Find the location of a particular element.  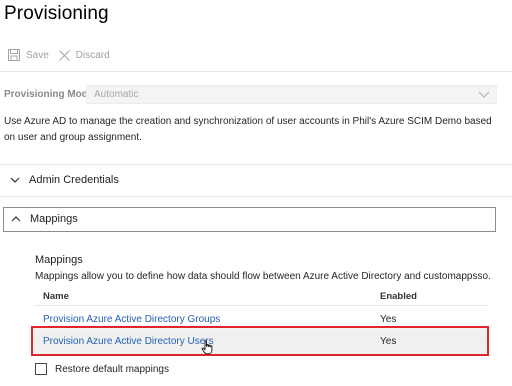

mappings-heading: Mappings is located at coordinates (59, 260).